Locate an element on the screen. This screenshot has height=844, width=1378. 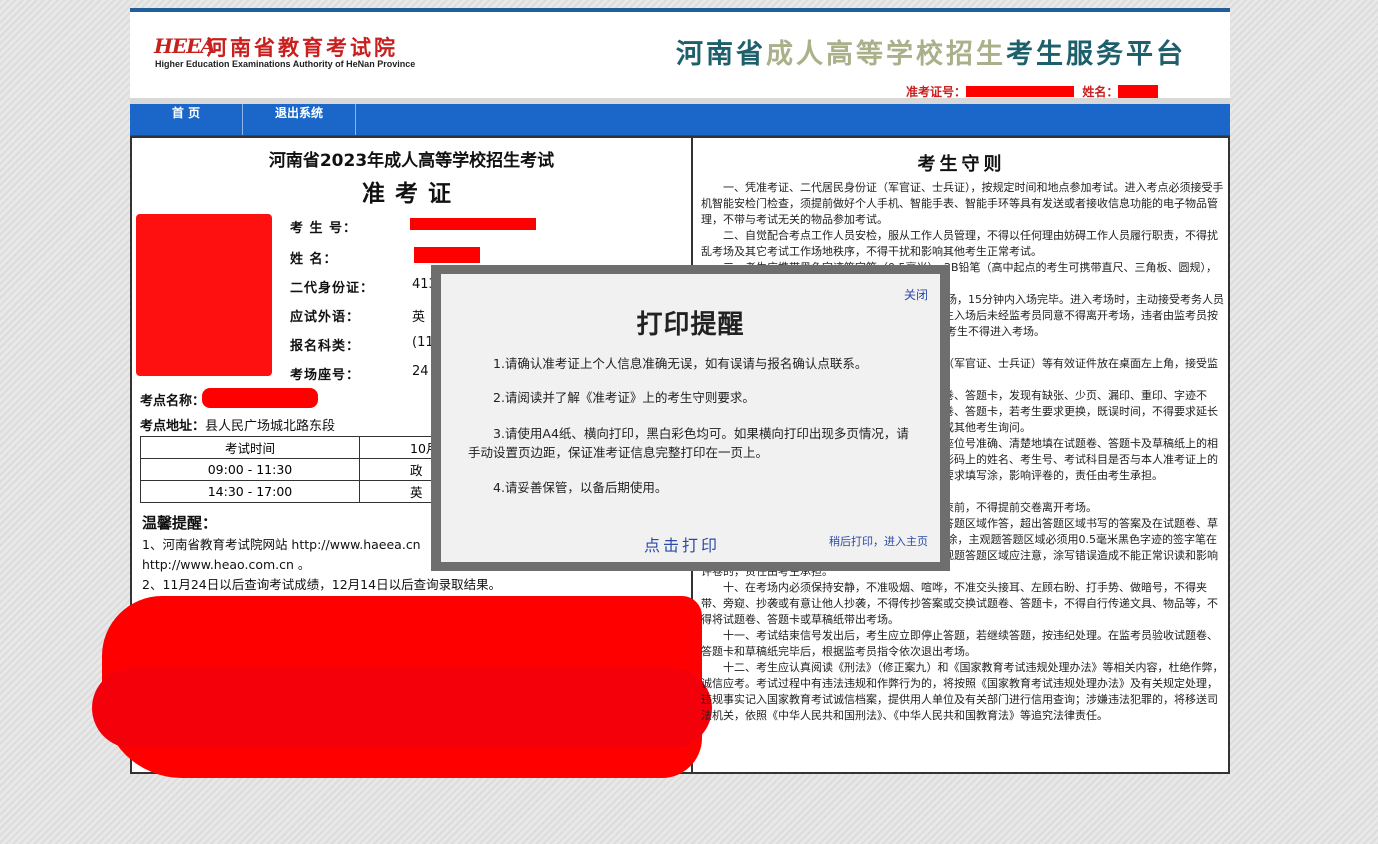
schedule-header-time: 考试时间 is located at coordinates (250, 447).